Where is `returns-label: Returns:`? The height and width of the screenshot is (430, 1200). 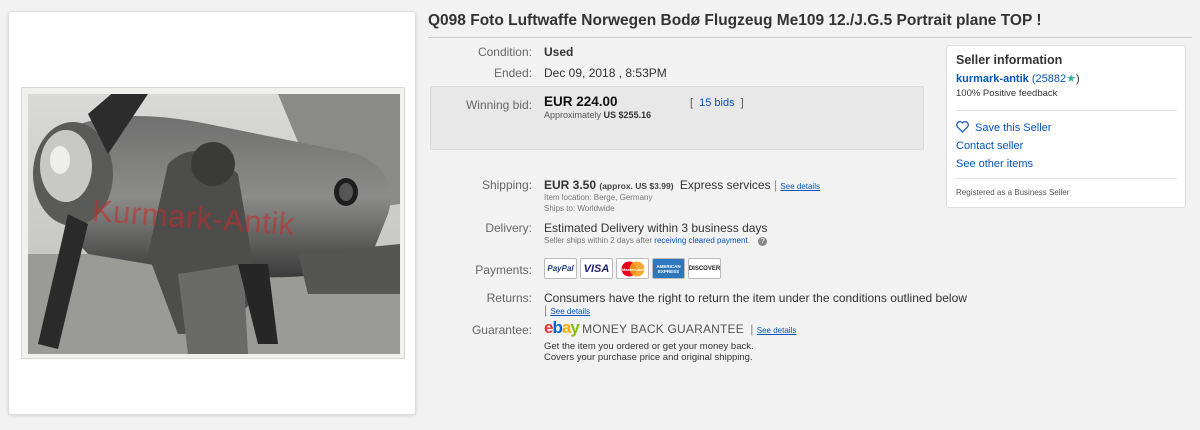 returns-label: Returns: is located at coordinates (509, 298).